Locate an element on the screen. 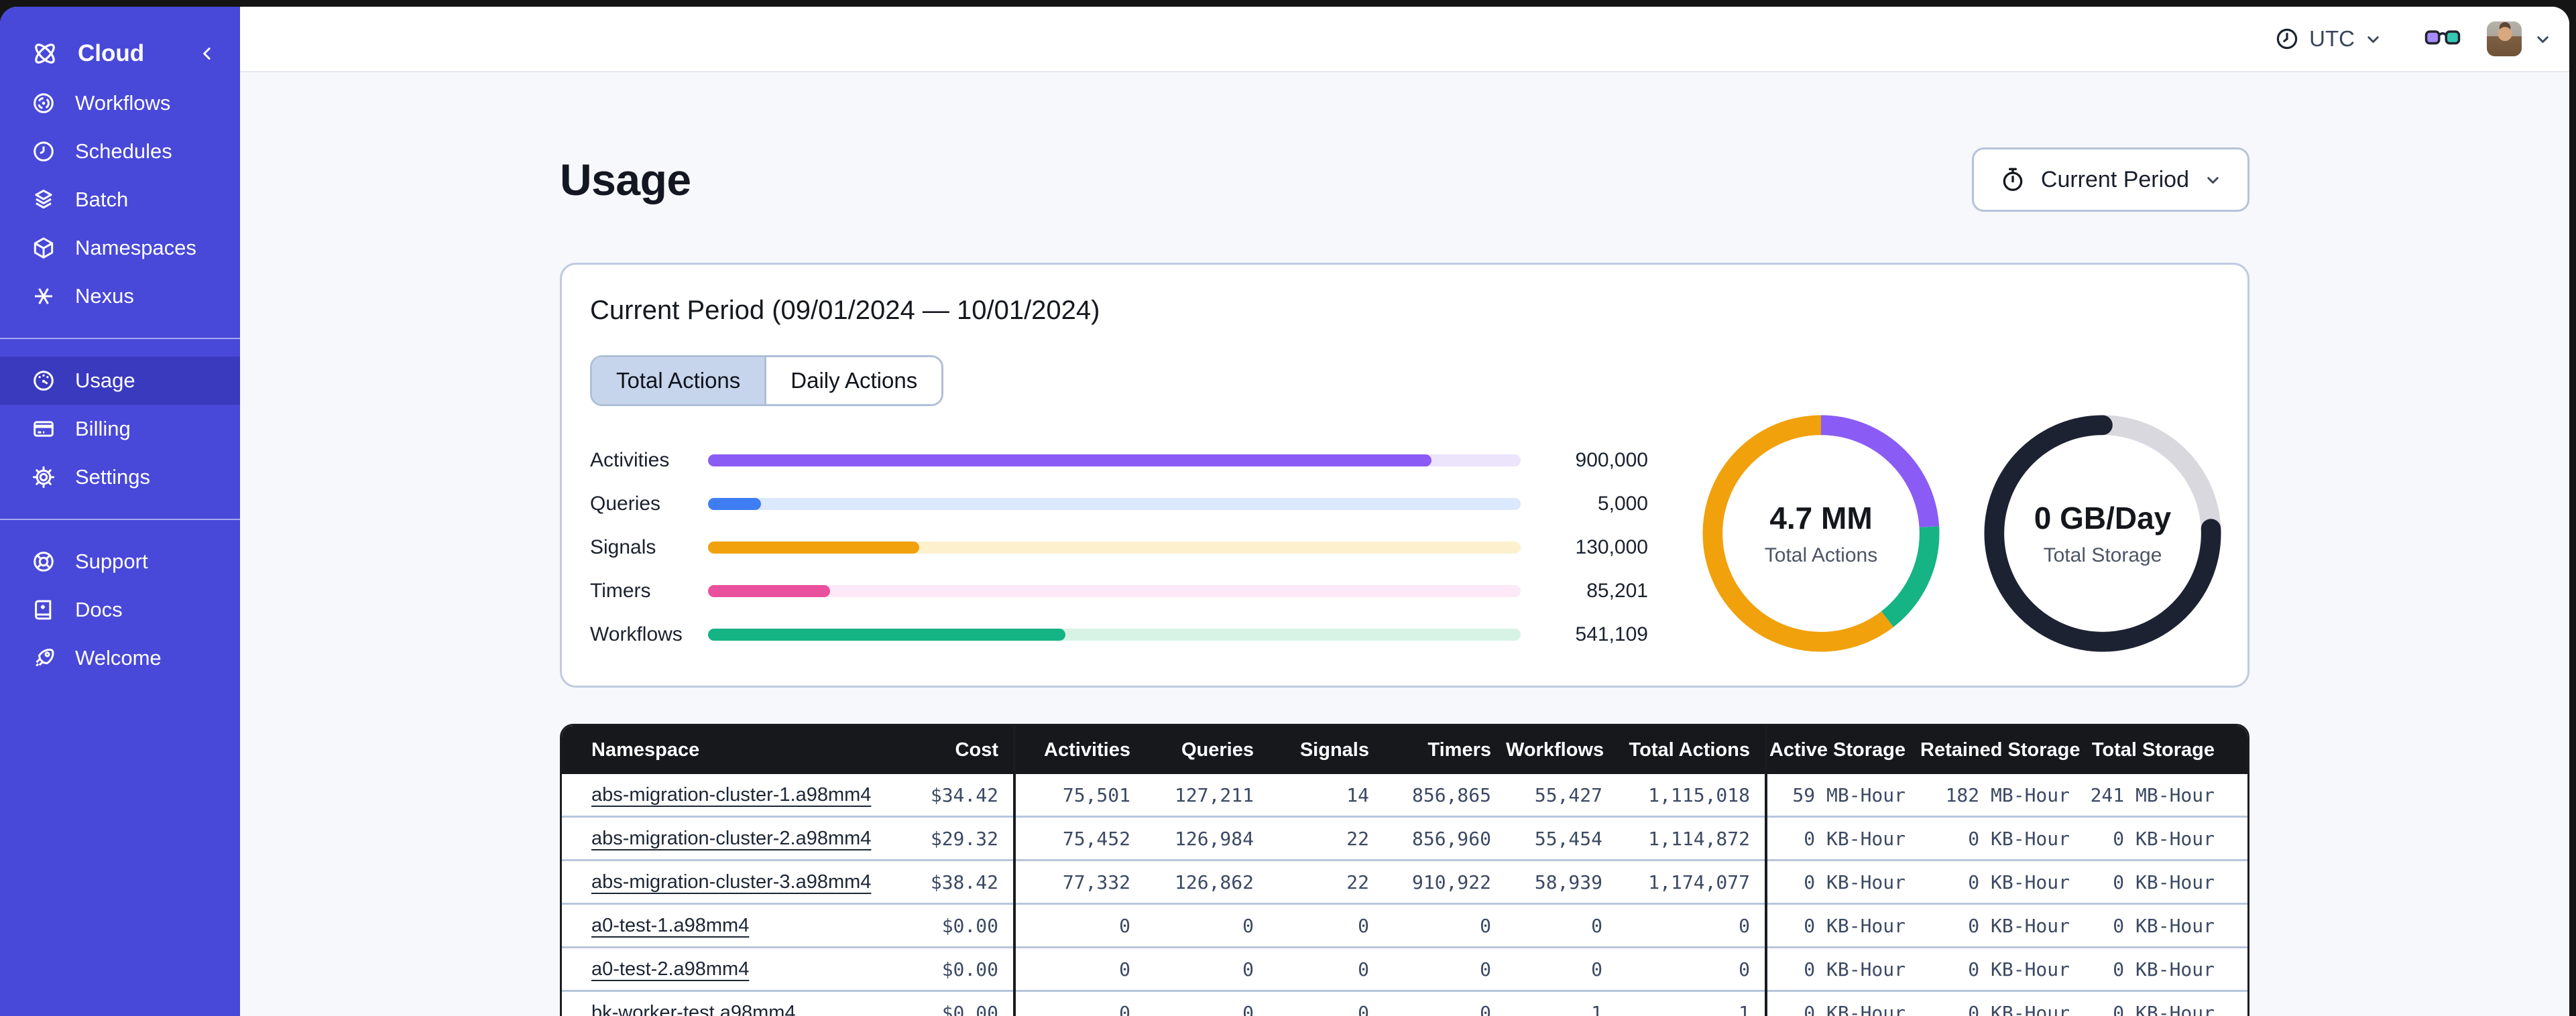 This screenshot has width=2576, height=1016. namespace-link: abs-migration-cluster-2.a98mm4 is located at coordinates (731, 838).